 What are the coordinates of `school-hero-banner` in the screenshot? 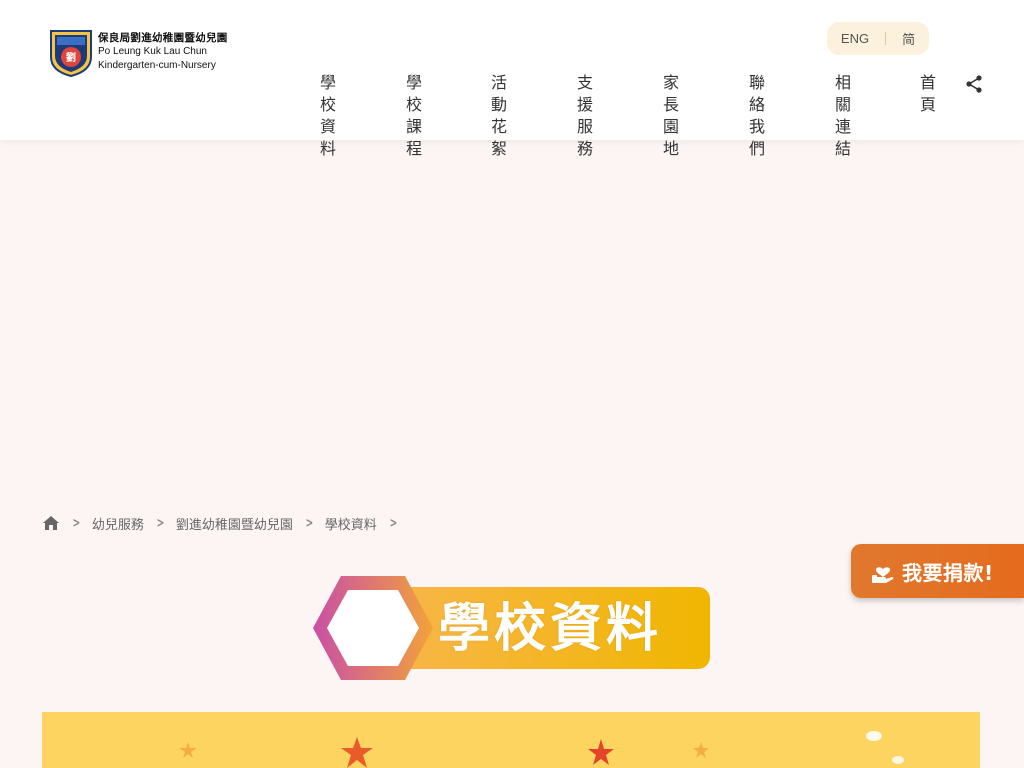 It's located at (511, 740).